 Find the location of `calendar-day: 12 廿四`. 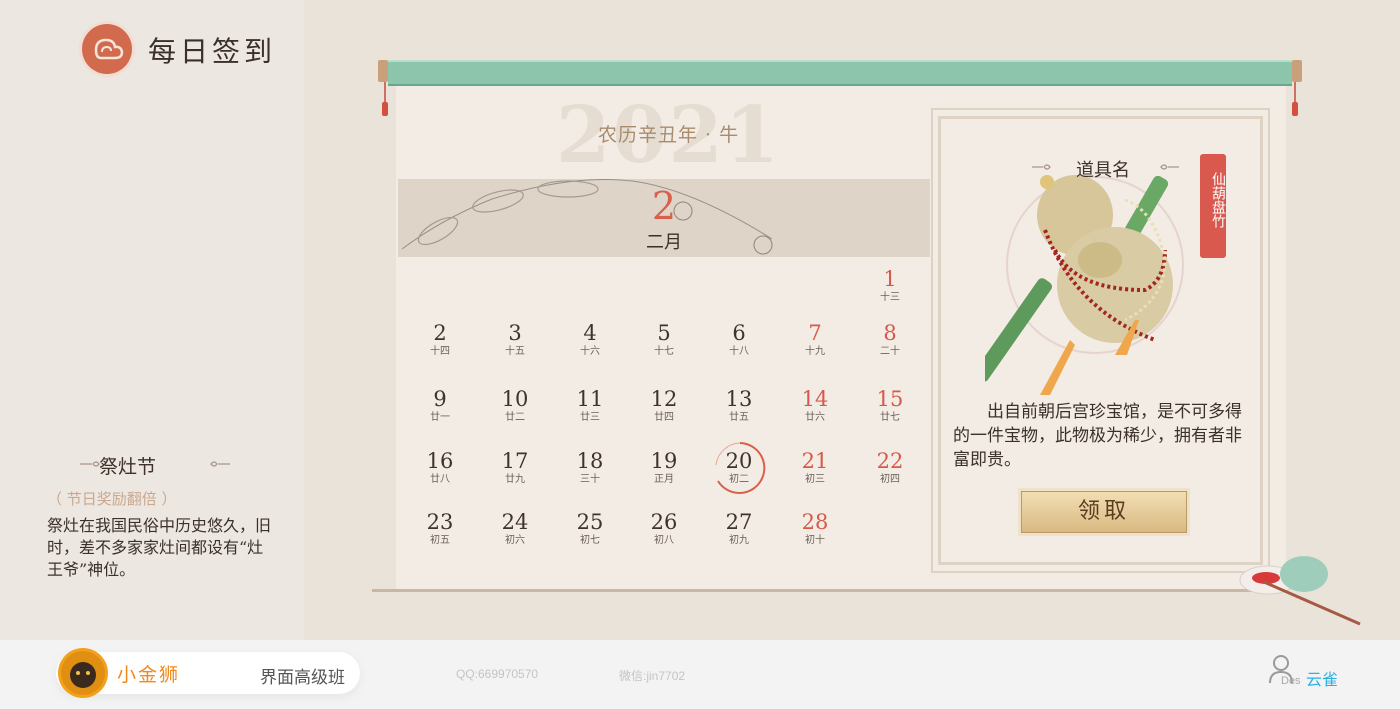

calendar-day: 12 廿四 is located at coordinates (664, 405).